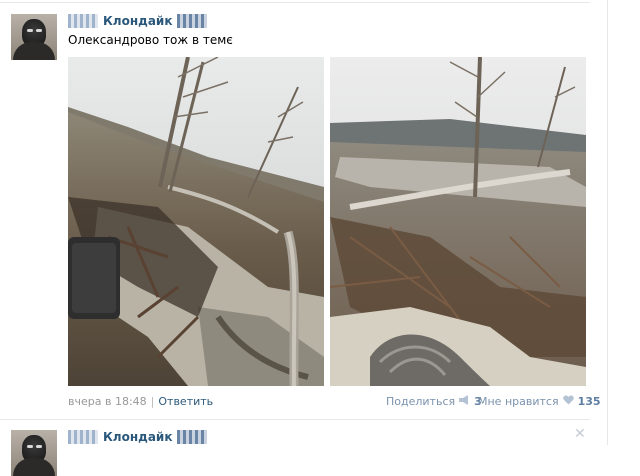 This screenshot has width=640, height=476. What do you see at coordinates (295, 2) in the screenshot?
I see `top-divider` at bounding box center [295, 2].